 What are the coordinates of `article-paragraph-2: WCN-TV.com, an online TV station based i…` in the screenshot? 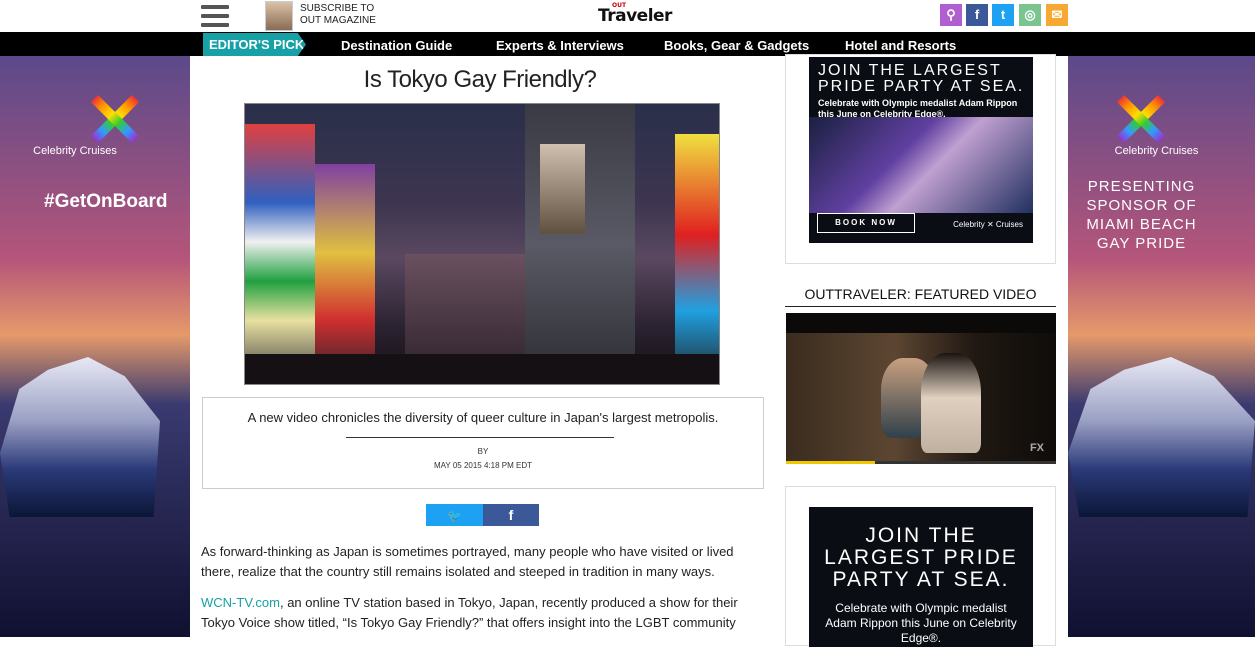 It's located at (481, 613).